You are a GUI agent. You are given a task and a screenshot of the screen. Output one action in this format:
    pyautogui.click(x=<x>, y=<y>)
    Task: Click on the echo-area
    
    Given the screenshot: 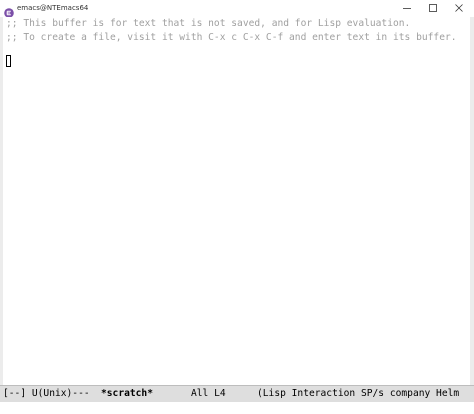 What is the action you would take?
    pyautogui.click(x=237, y=408)
    